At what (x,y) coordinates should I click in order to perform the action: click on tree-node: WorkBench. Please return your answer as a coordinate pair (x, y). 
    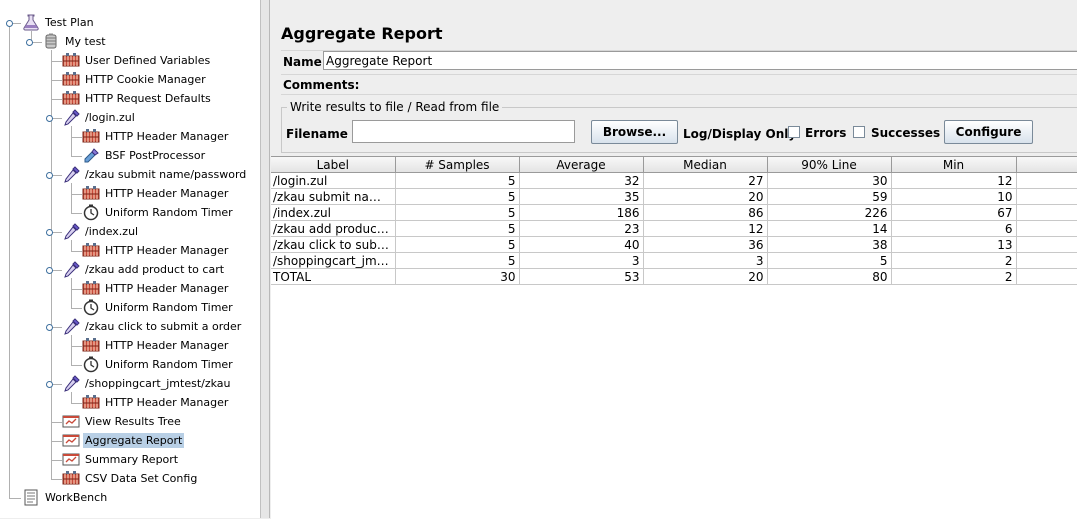
    Looking at the image, I should click on (65, 497).